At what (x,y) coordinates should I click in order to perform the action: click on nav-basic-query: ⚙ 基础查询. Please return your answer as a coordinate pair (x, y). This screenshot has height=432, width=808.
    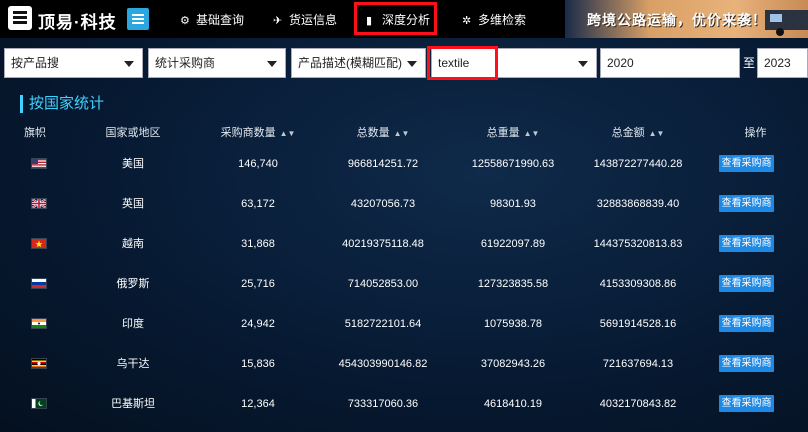
    Looking at the image, I should click on (212, 19).